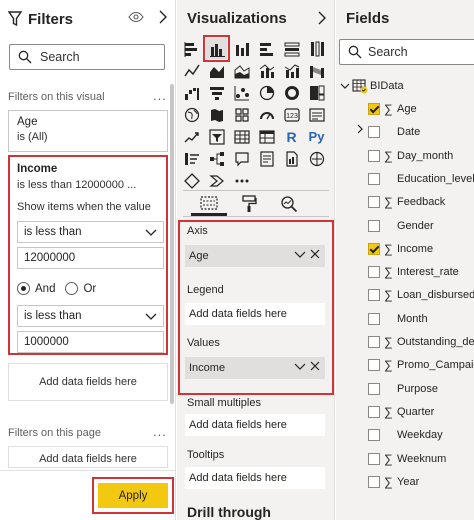 The image size is (474, 520). I want to click on tab-format, so click(249, 204).